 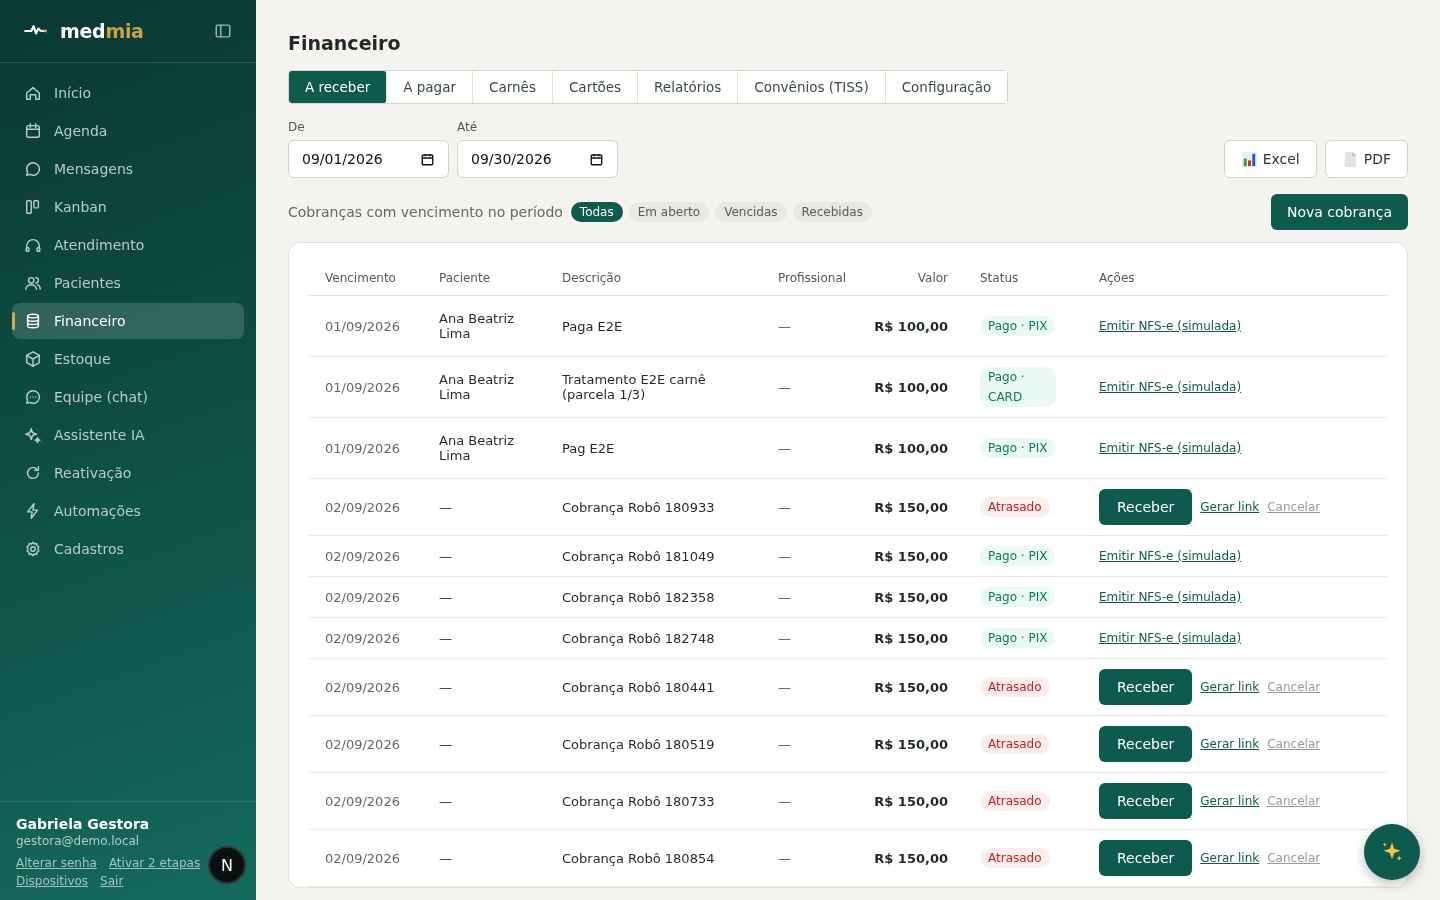 I want to click on field-label: Até, so click(x=468, y=127).